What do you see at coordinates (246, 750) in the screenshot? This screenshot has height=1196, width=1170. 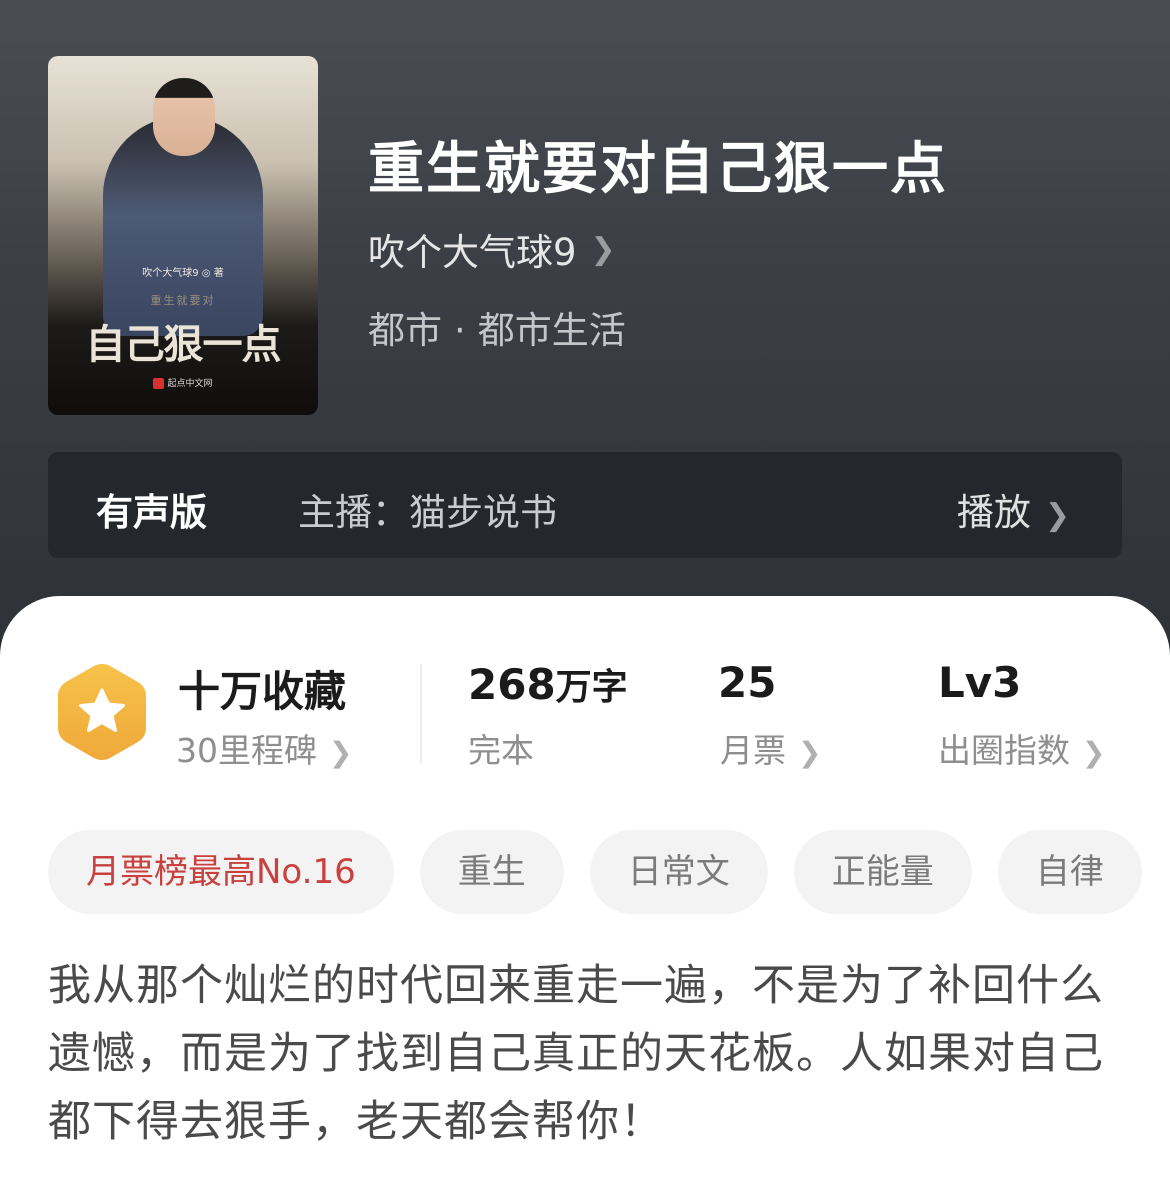 I see `collect-milestone-text: 30里程碑` at bounding box center [246, 750].